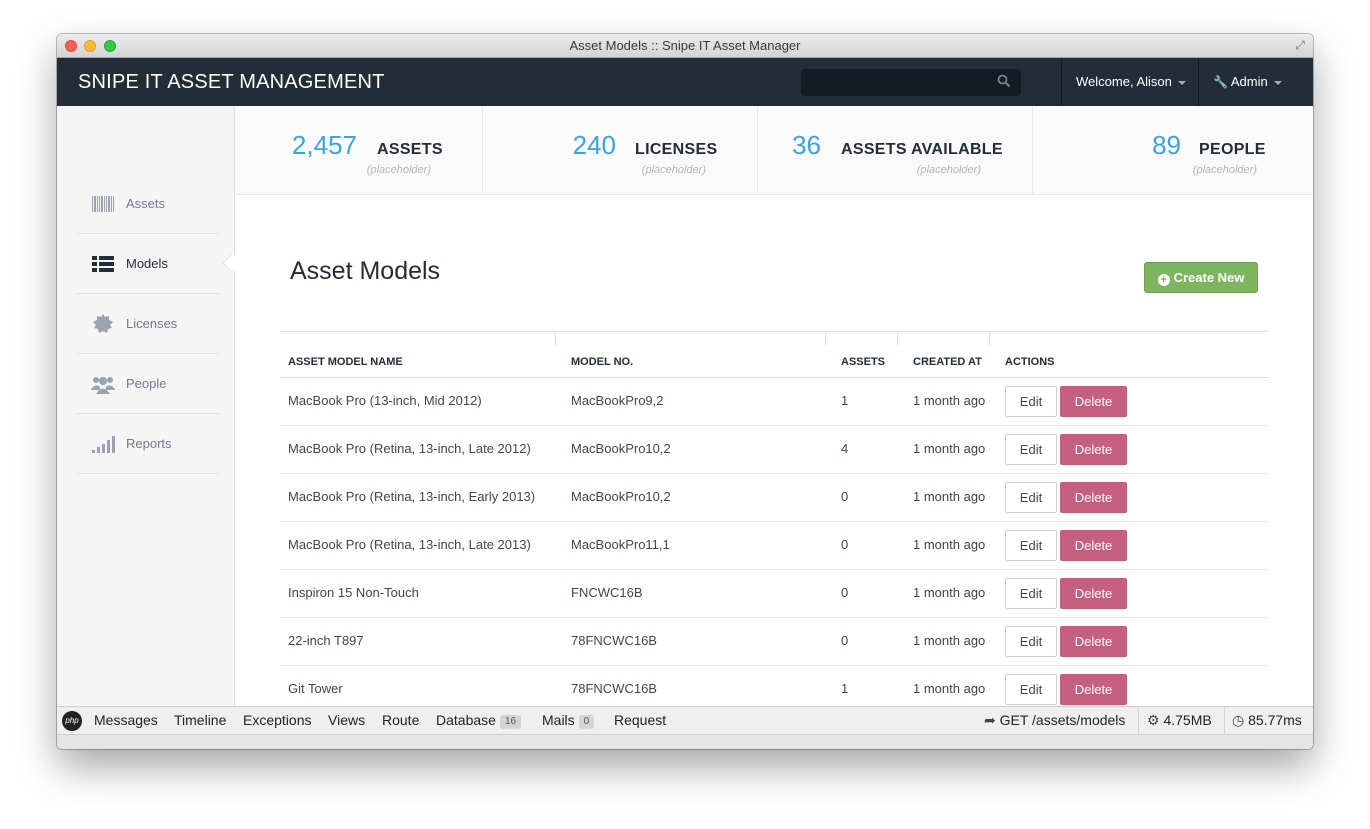 This screenshot has width=1370, height=829. I want to click on model-name-cell: MacBook Pro (Retina, 13-inch, Late 2012), so click(409, 449).